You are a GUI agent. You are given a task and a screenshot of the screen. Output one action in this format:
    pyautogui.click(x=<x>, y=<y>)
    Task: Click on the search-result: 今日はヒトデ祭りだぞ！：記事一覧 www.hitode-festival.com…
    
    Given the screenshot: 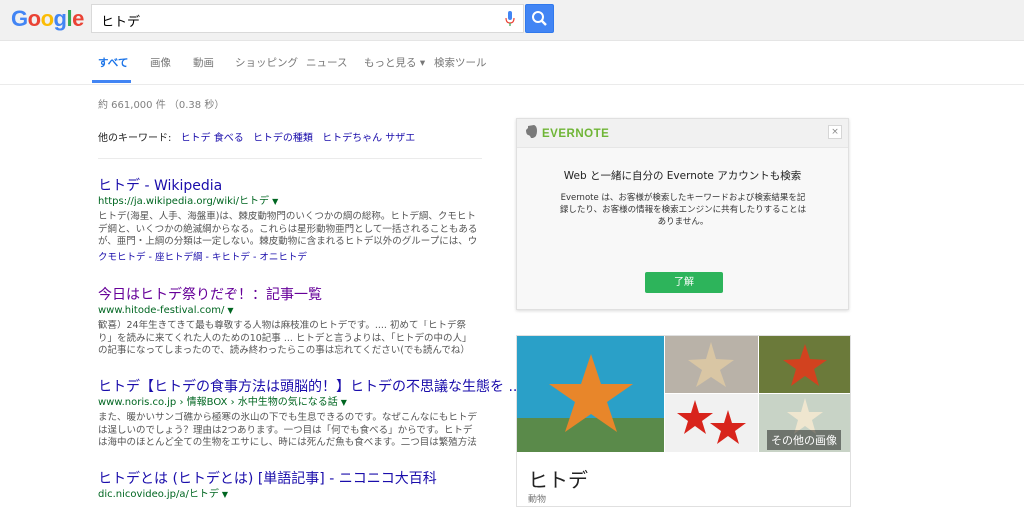 What is the action you would take?
    pyautogui.click(x=288, y=322)
    